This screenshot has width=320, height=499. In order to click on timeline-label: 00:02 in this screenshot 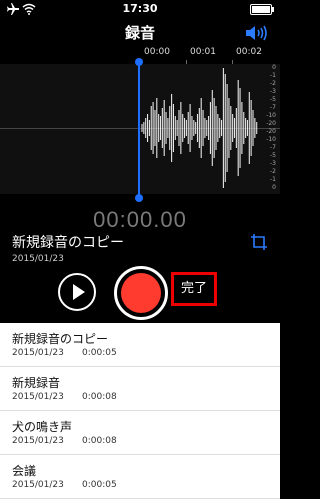, I will do `click(249, 52)`.